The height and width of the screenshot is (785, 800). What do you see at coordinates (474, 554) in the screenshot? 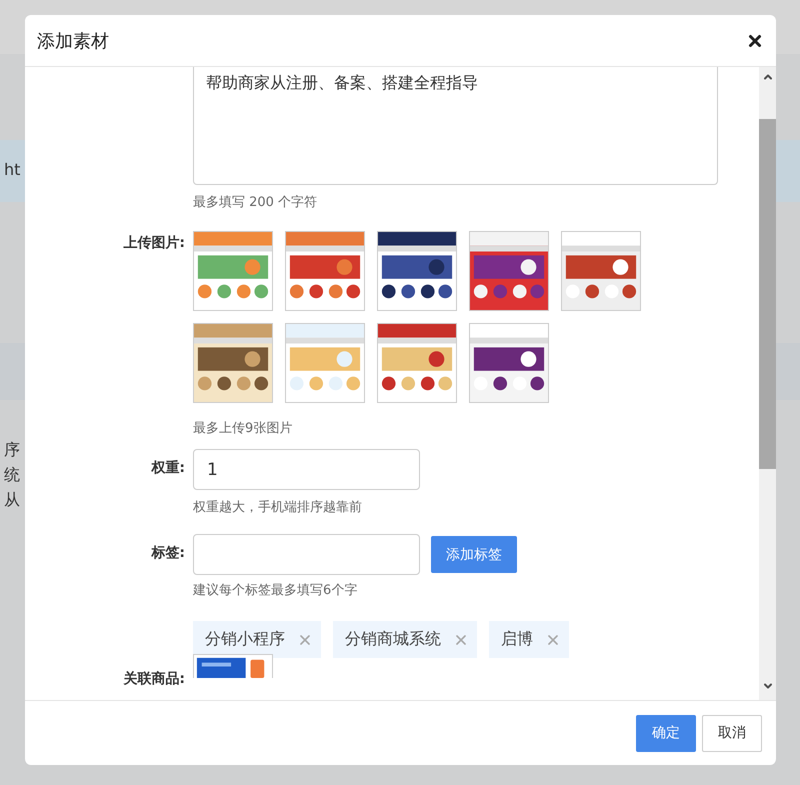
I see `add-tag-button: 添加标签` at bounding box center [474, 554].